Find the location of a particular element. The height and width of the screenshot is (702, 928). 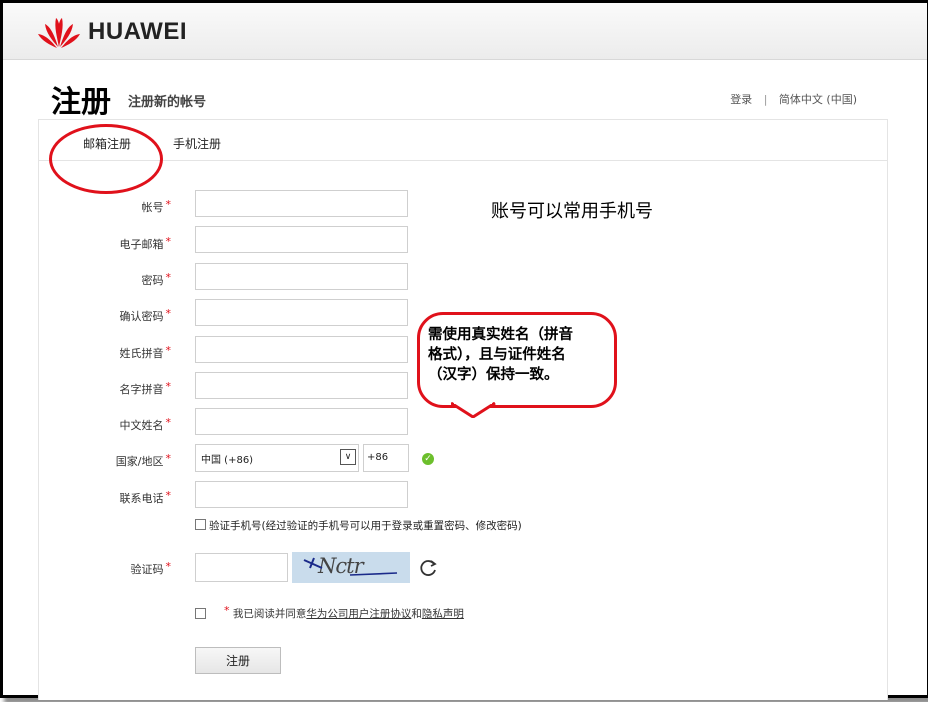

account-input is located at coordinates (301, 203).